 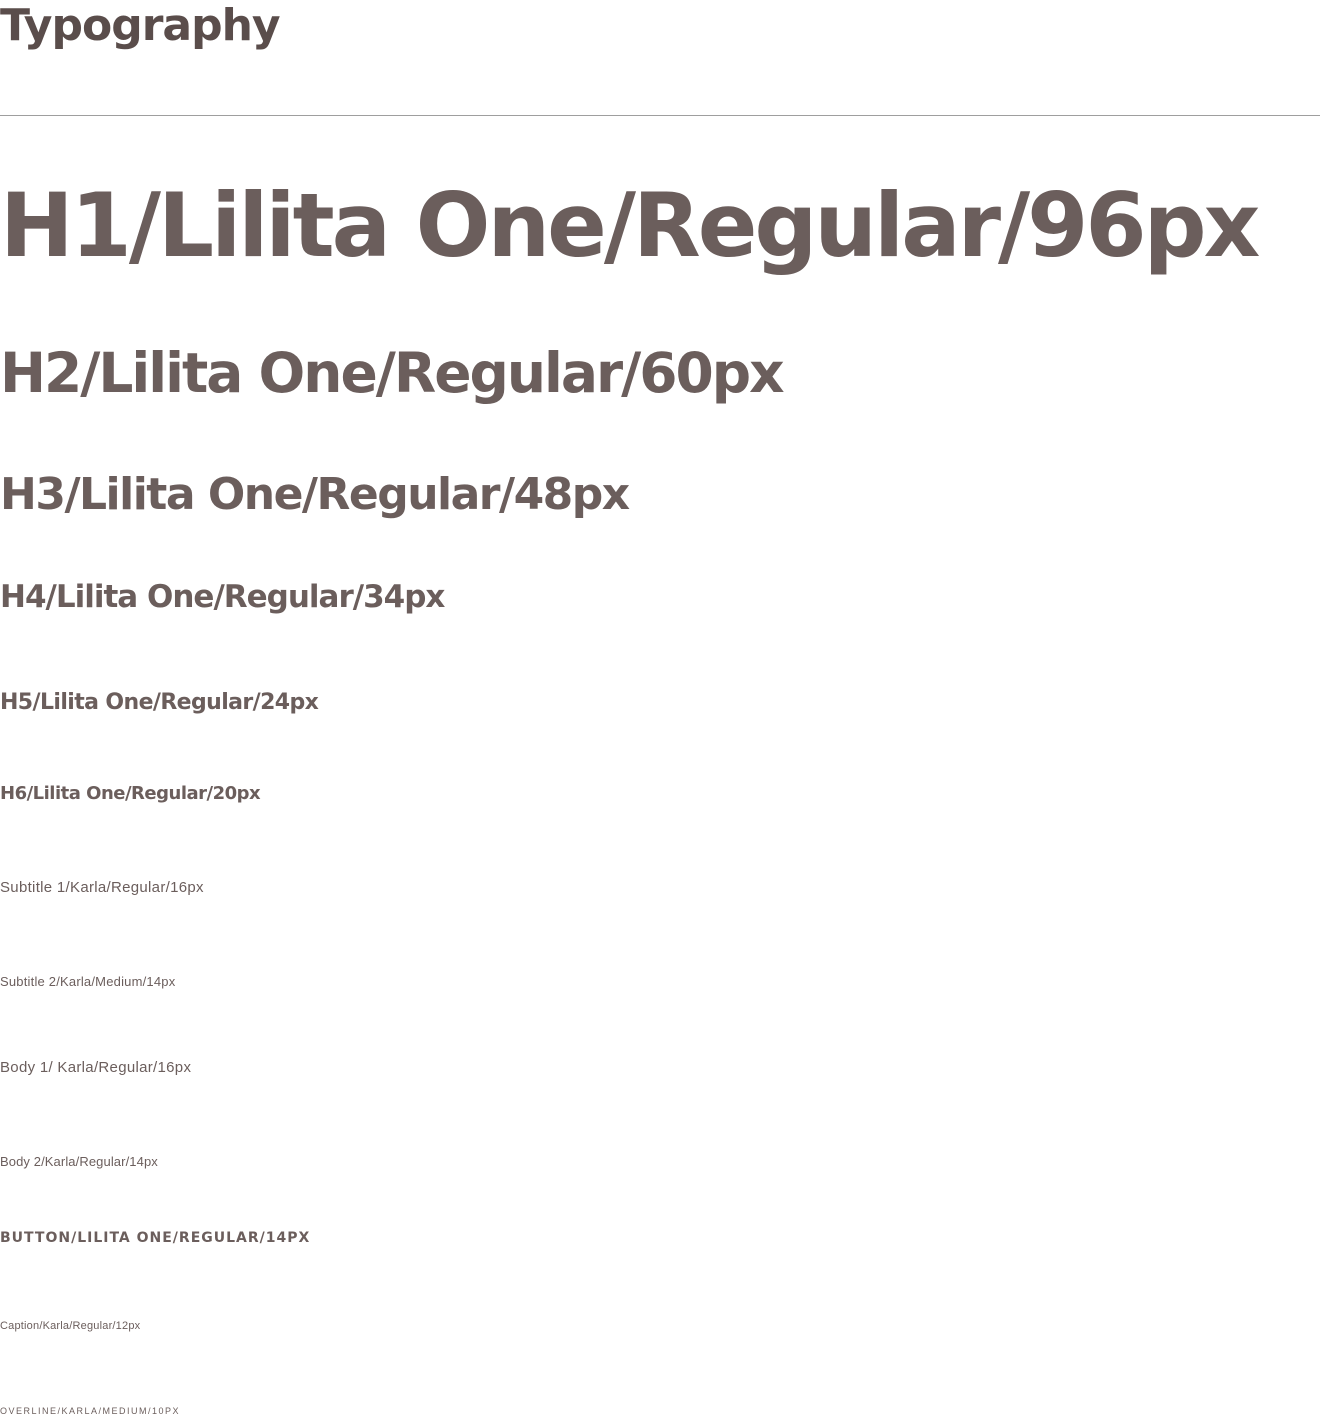 I want to click on h3-sample: H3/Lilita One/Regular/48px, so click(x=315, y=494).